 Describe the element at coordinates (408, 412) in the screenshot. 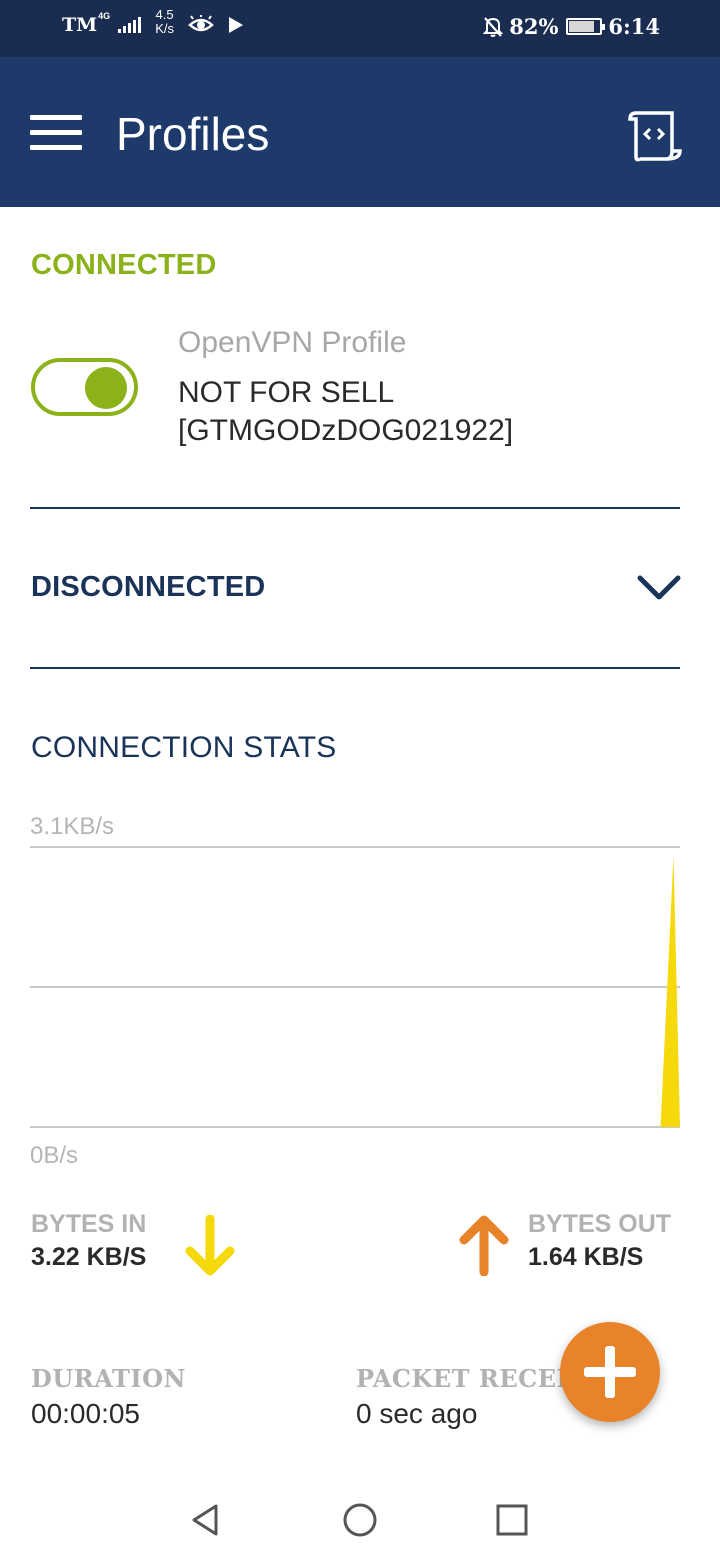

I see `profile-name: NOT FOR SELL [GTMGODzDOG021922]` at that location.